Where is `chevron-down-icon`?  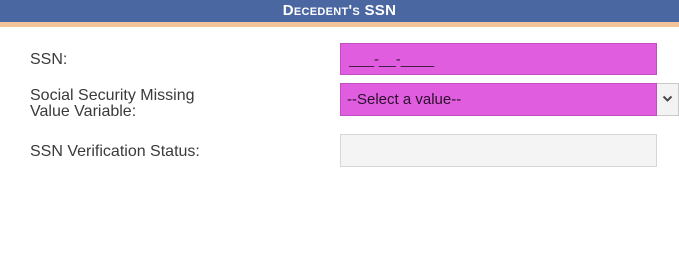
chevron-down-icon is located at coordinates (667, 98).